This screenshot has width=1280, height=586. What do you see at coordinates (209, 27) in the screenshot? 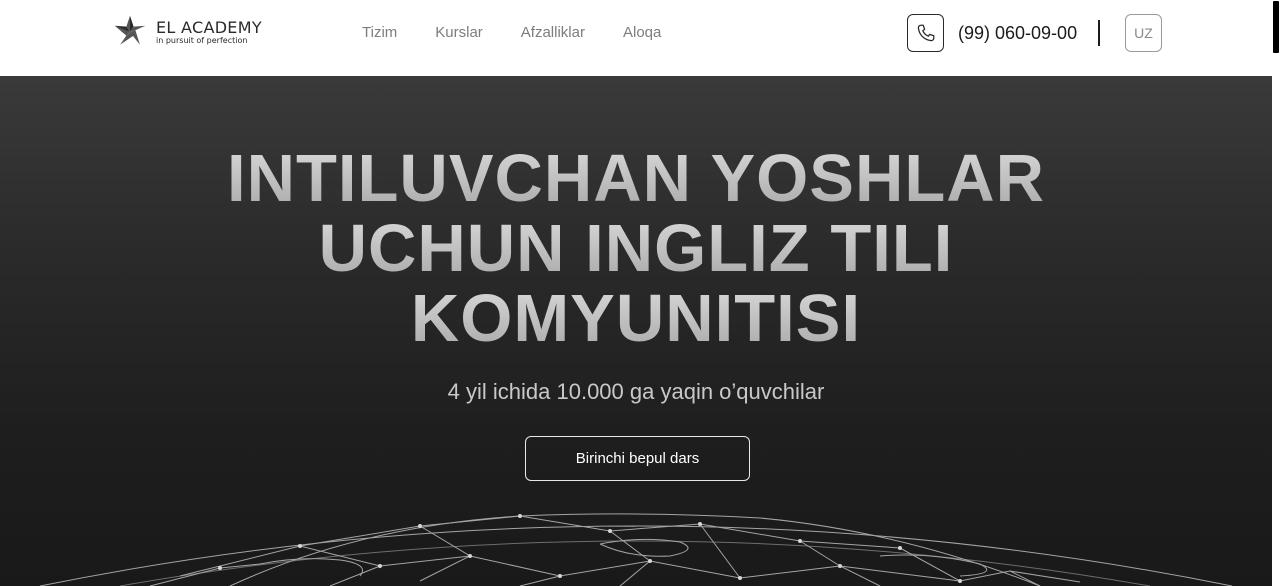
I see `brand-name: EL ACADEMY` at bounding box center [209, 27].